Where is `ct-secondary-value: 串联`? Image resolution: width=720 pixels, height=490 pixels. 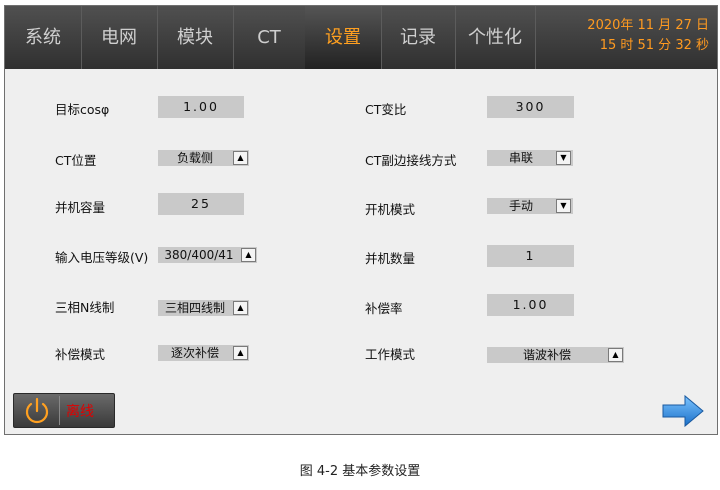 ct-secondary-value: 串联 is located at coordinates (520, 158).